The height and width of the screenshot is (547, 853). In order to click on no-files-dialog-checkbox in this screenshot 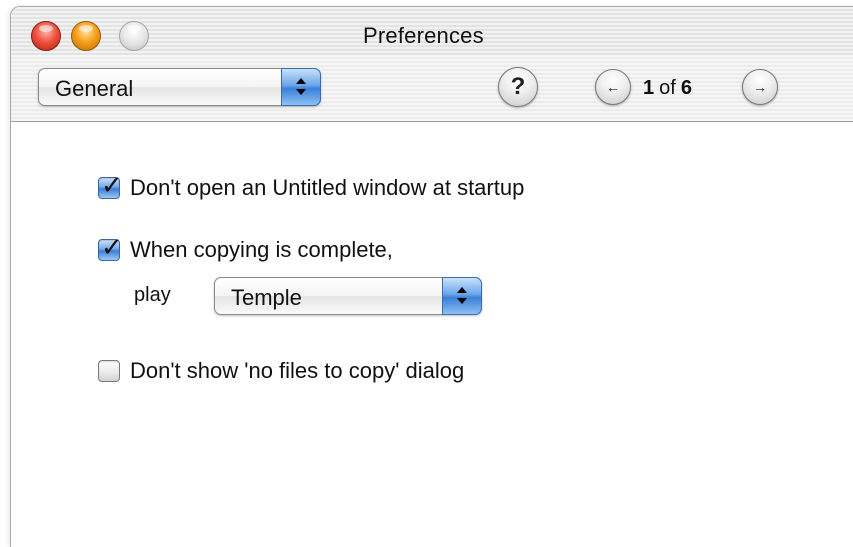, I will do `click(109, 371)`.